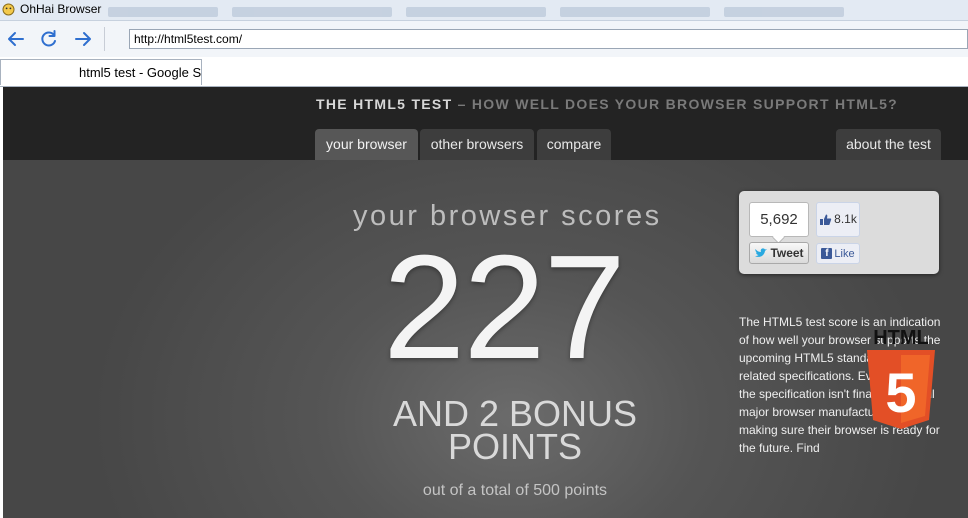  What do you see at coordinates (384, 104) in the screenshot?
I see `site-brand: THE HTML5 TEST` at bounding box center [384, 104].